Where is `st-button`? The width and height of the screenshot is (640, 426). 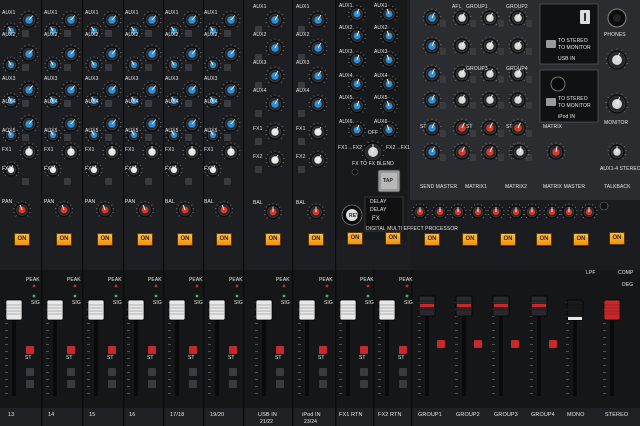
st-button is located at coordinates (441, 344).